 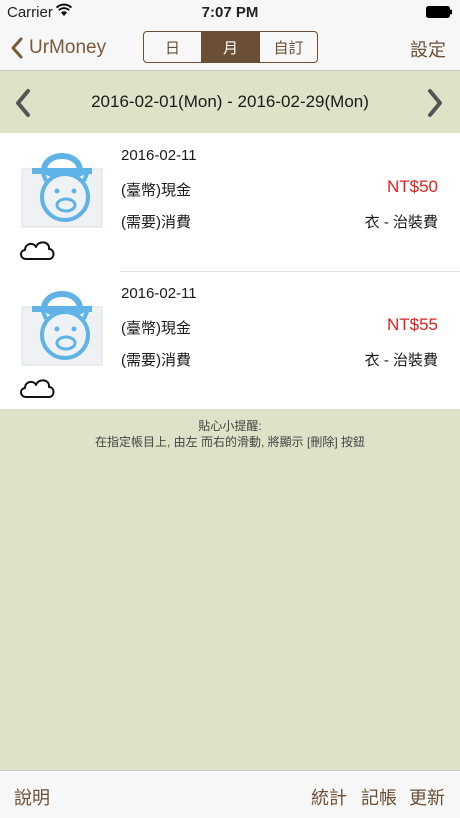 What do you see at coordinates (17, 48) in the screenshot?
I see `chevron-left-icon` at bounding box center [17, 48].